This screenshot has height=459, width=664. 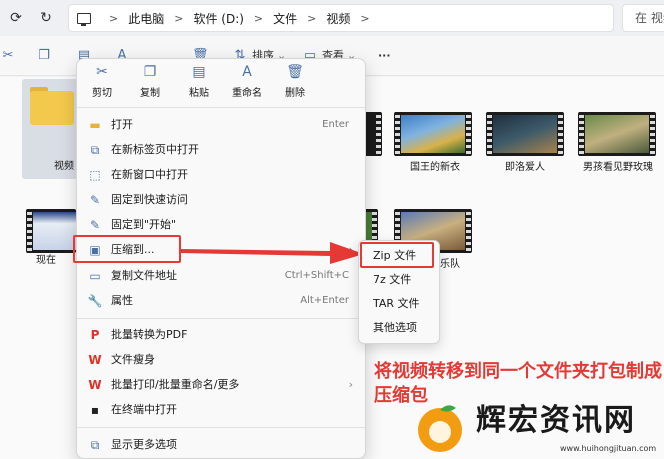 I want to click on video-thumbnail-king, so click(x=433, y=134).